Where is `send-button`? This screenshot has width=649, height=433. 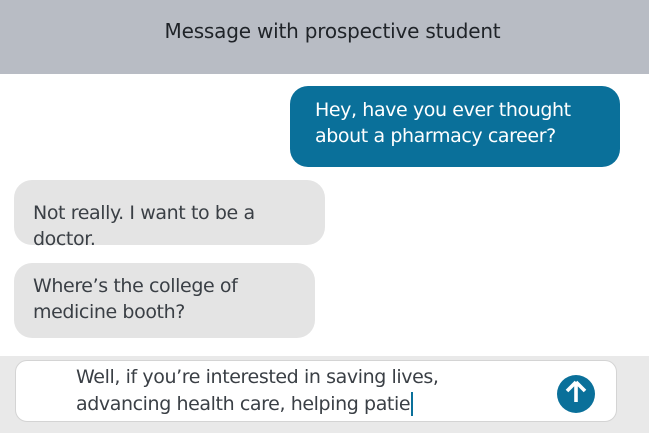
send-button is located at coordinates (576, 394).